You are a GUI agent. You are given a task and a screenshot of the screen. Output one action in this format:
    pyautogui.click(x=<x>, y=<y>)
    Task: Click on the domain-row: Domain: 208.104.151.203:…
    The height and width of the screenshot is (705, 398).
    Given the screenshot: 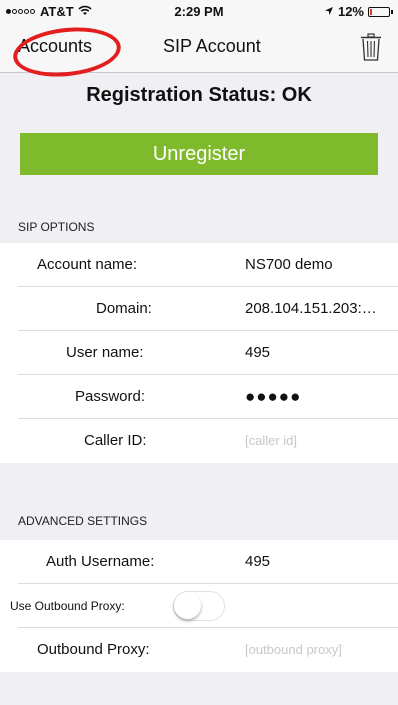 What is the action you would take?
    pyautogui.click(x=199, y=309)
    